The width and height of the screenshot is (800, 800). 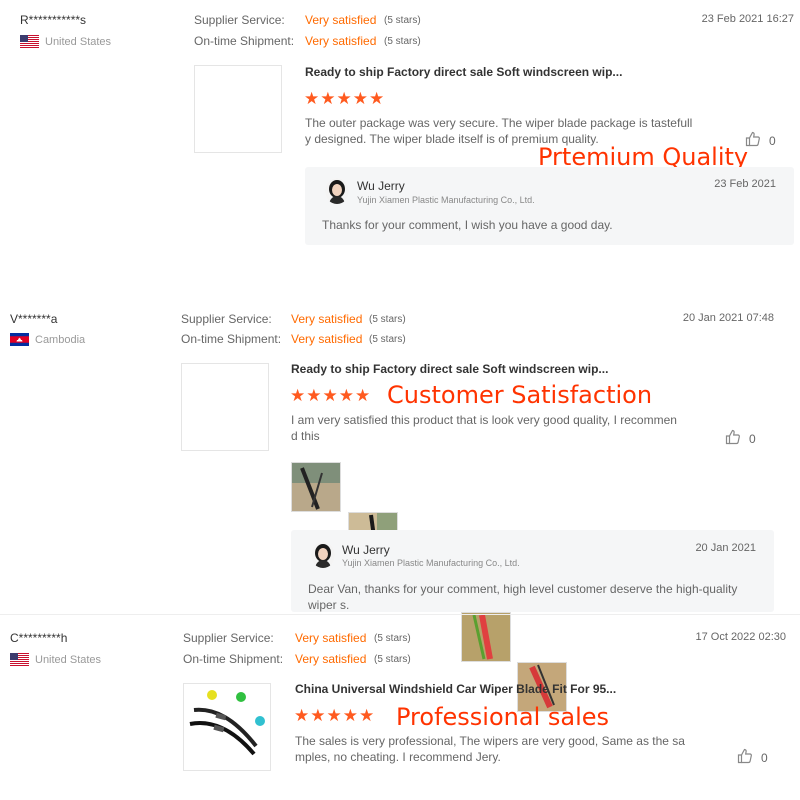 I want to click on reviewer-name: C*********h, so click(x=39, y=638).